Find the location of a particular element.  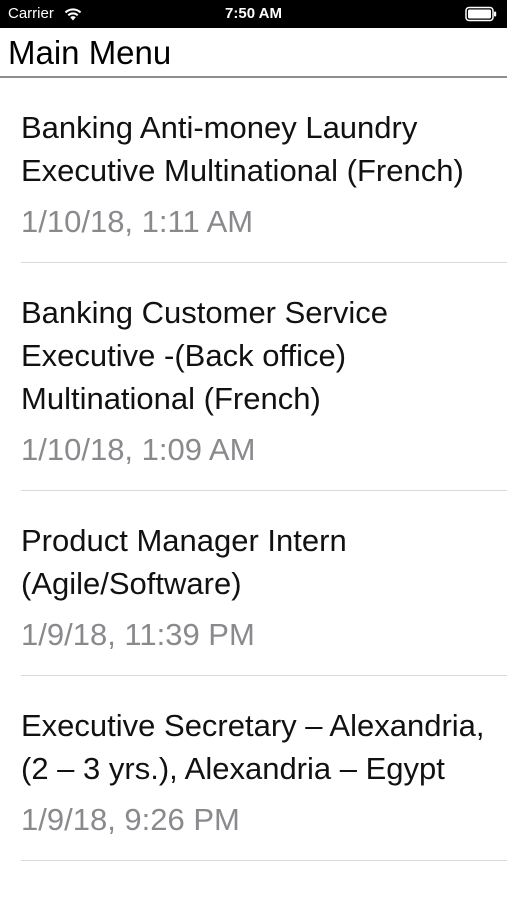

status-bar: Carrier 7:50 AM is located at coordinates (253, 14).